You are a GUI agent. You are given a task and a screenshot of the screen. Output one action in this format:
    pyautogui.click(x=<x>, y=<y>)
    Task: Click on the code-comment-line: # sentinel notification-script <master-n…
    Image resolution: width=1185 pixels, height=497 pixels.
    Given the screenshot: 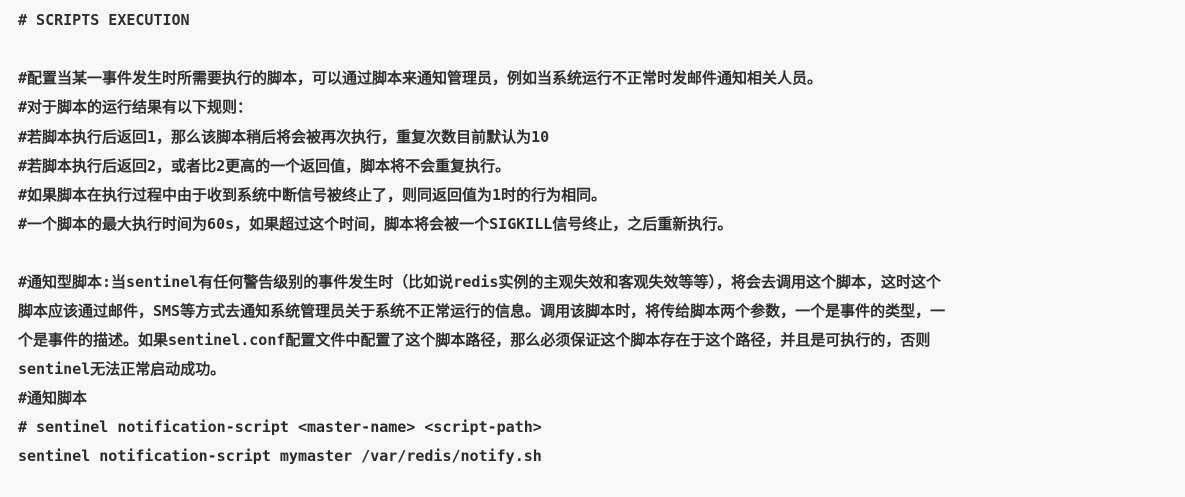 What is the action you would take?
    pyautogui.click(x=280, y=427)
    